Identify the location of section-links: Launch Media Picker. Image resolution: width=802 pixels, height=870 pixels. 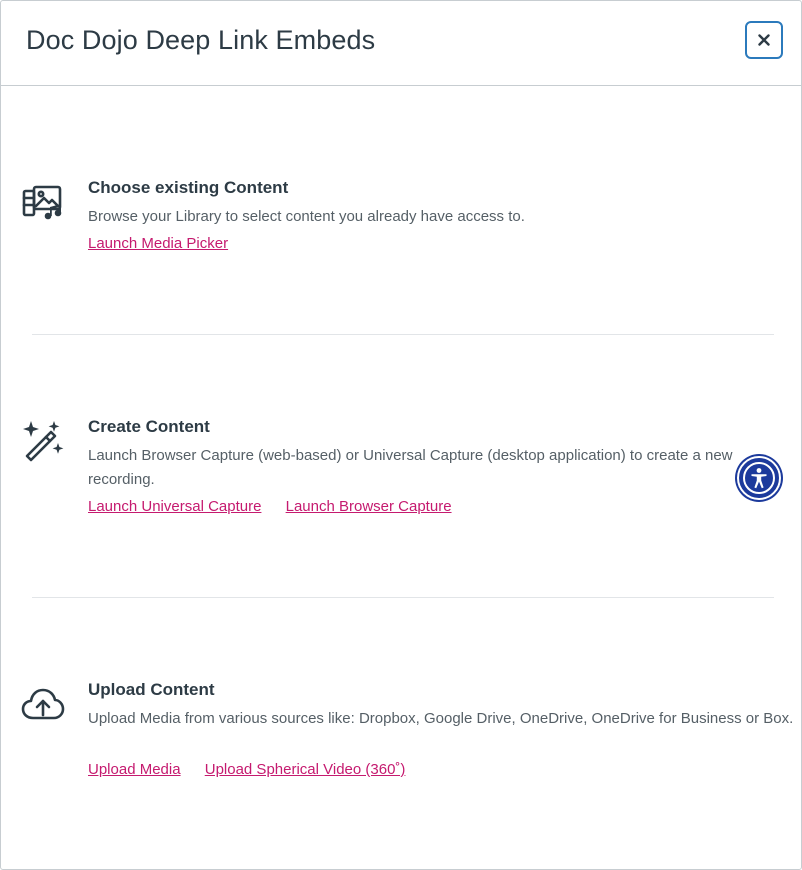
(168, 243).